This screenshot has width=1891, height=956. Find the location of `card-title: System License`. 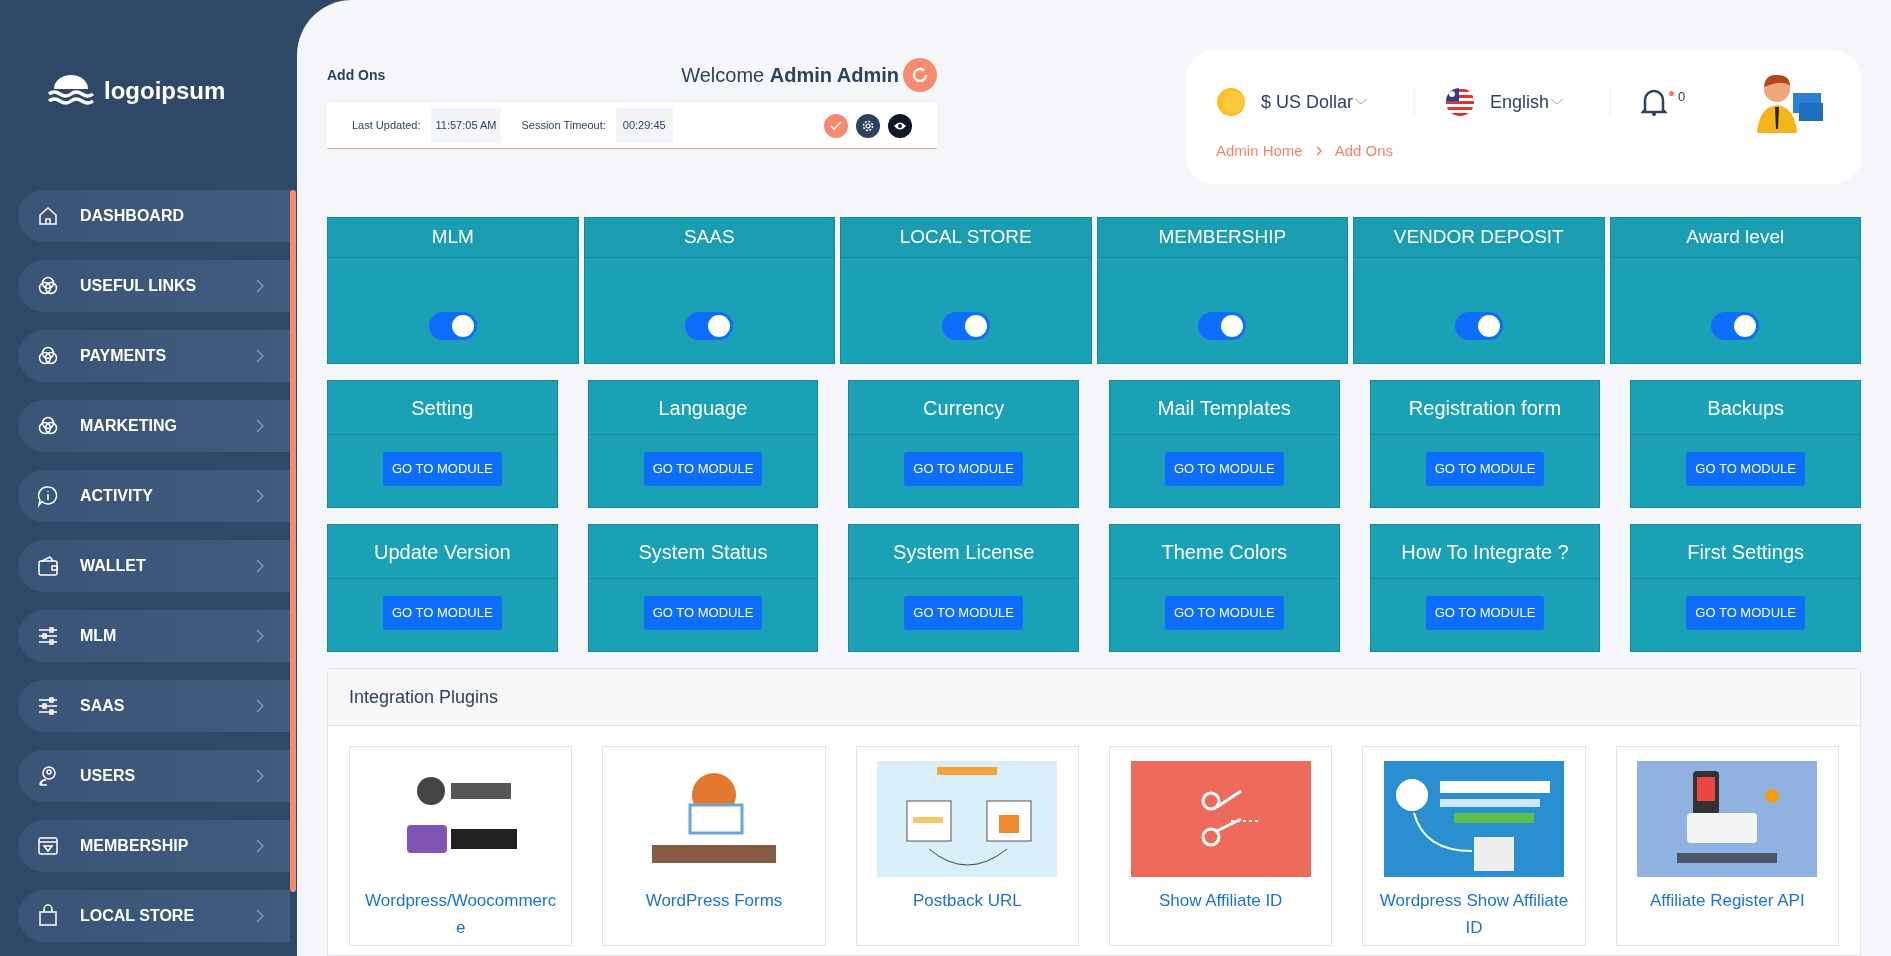

card-title: System License is located at coordinates (964, 552).